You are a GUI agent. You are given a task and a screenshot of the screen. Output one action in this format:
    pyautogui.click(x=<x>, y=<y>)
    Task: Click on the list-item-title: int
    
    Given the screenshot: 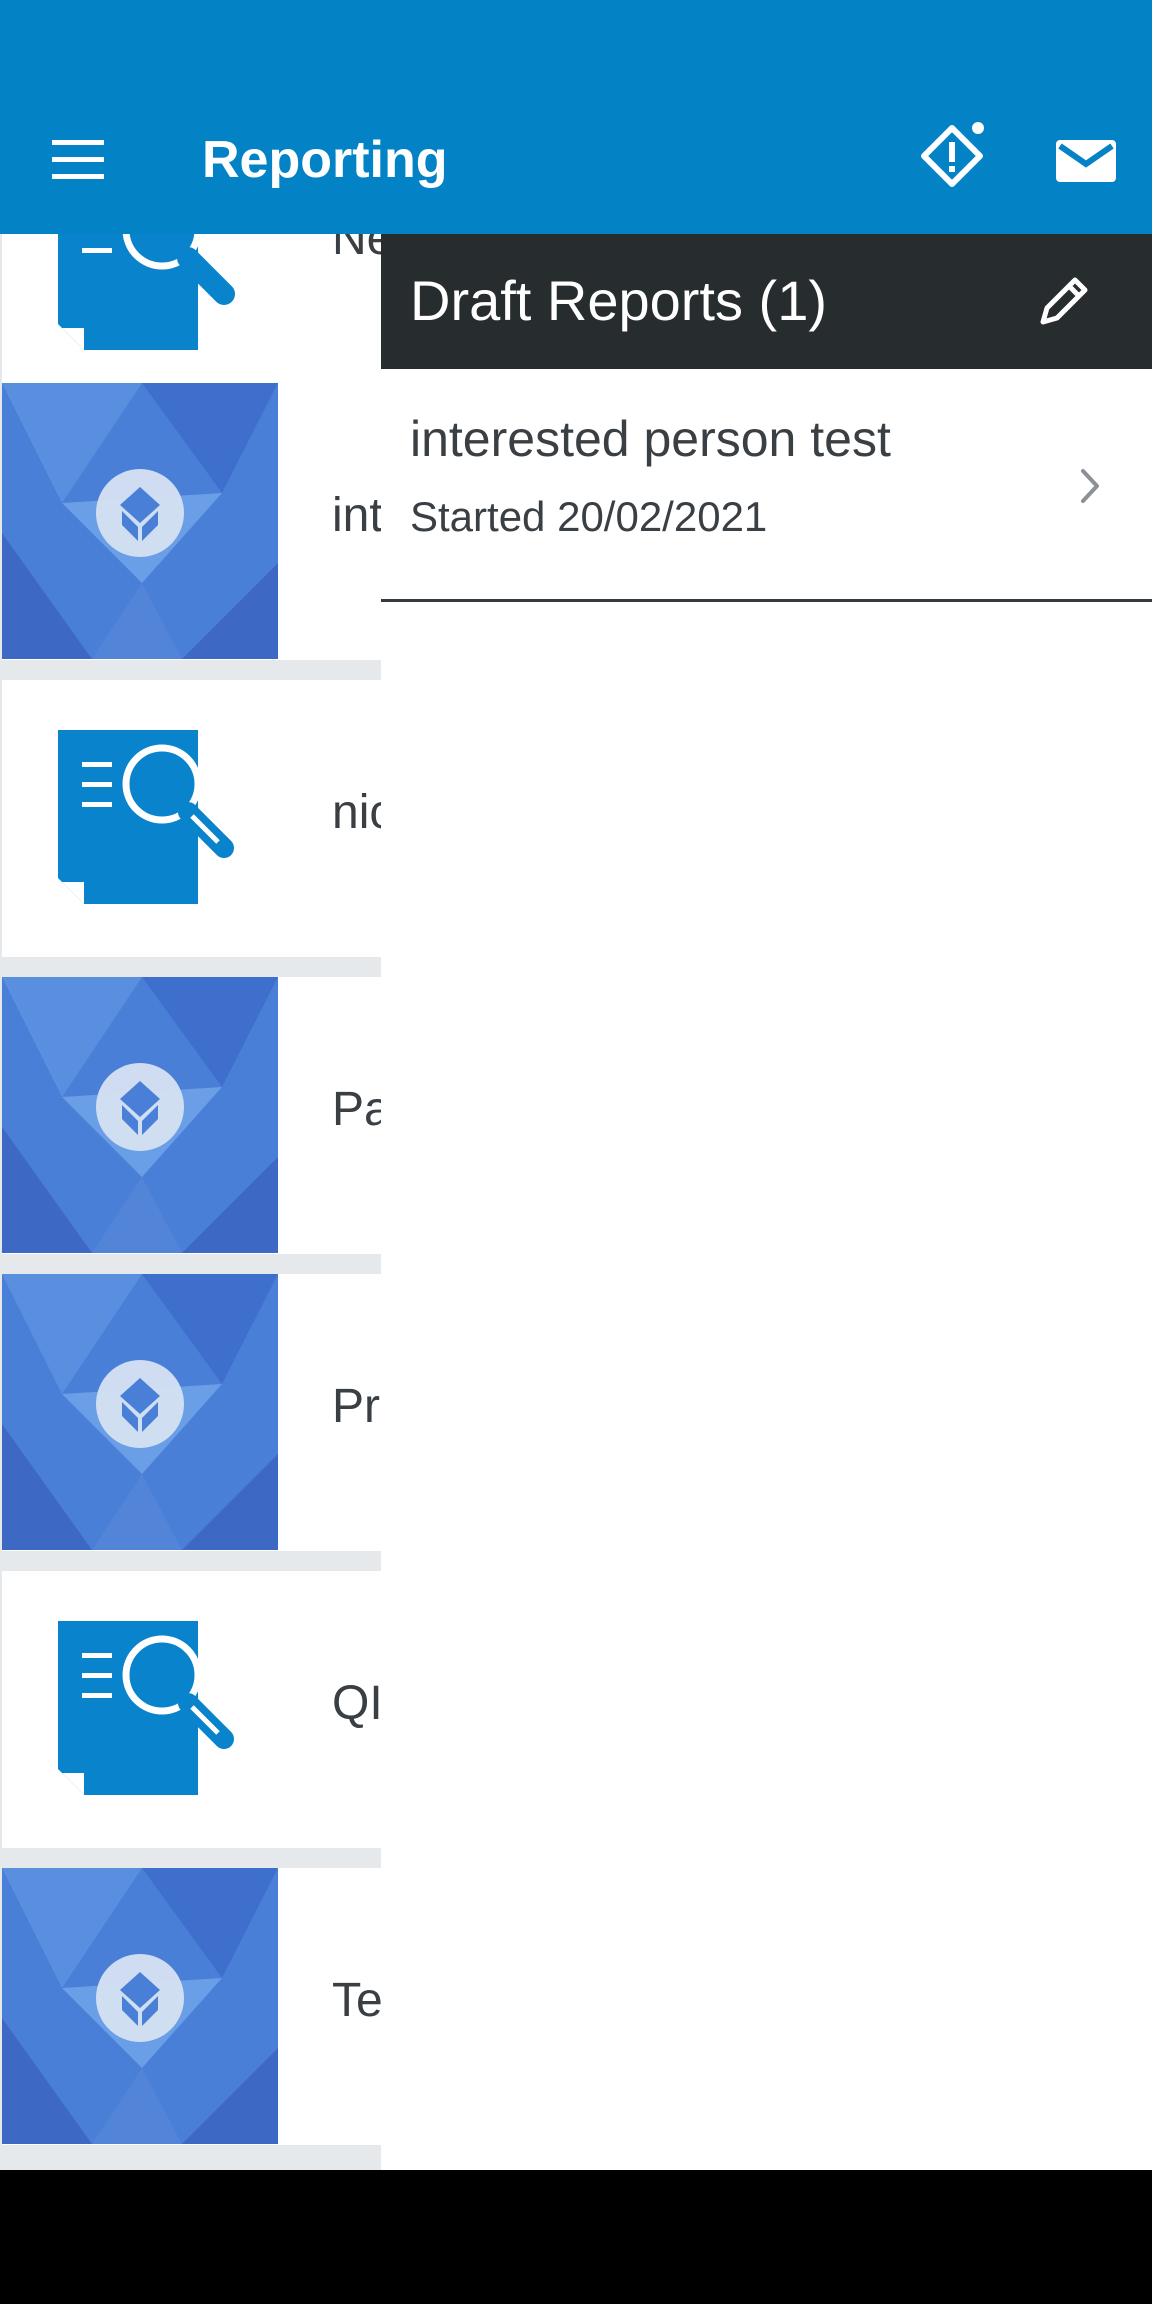 What is the action you would take?
    pyautogui.click(x=357, y=515)
    